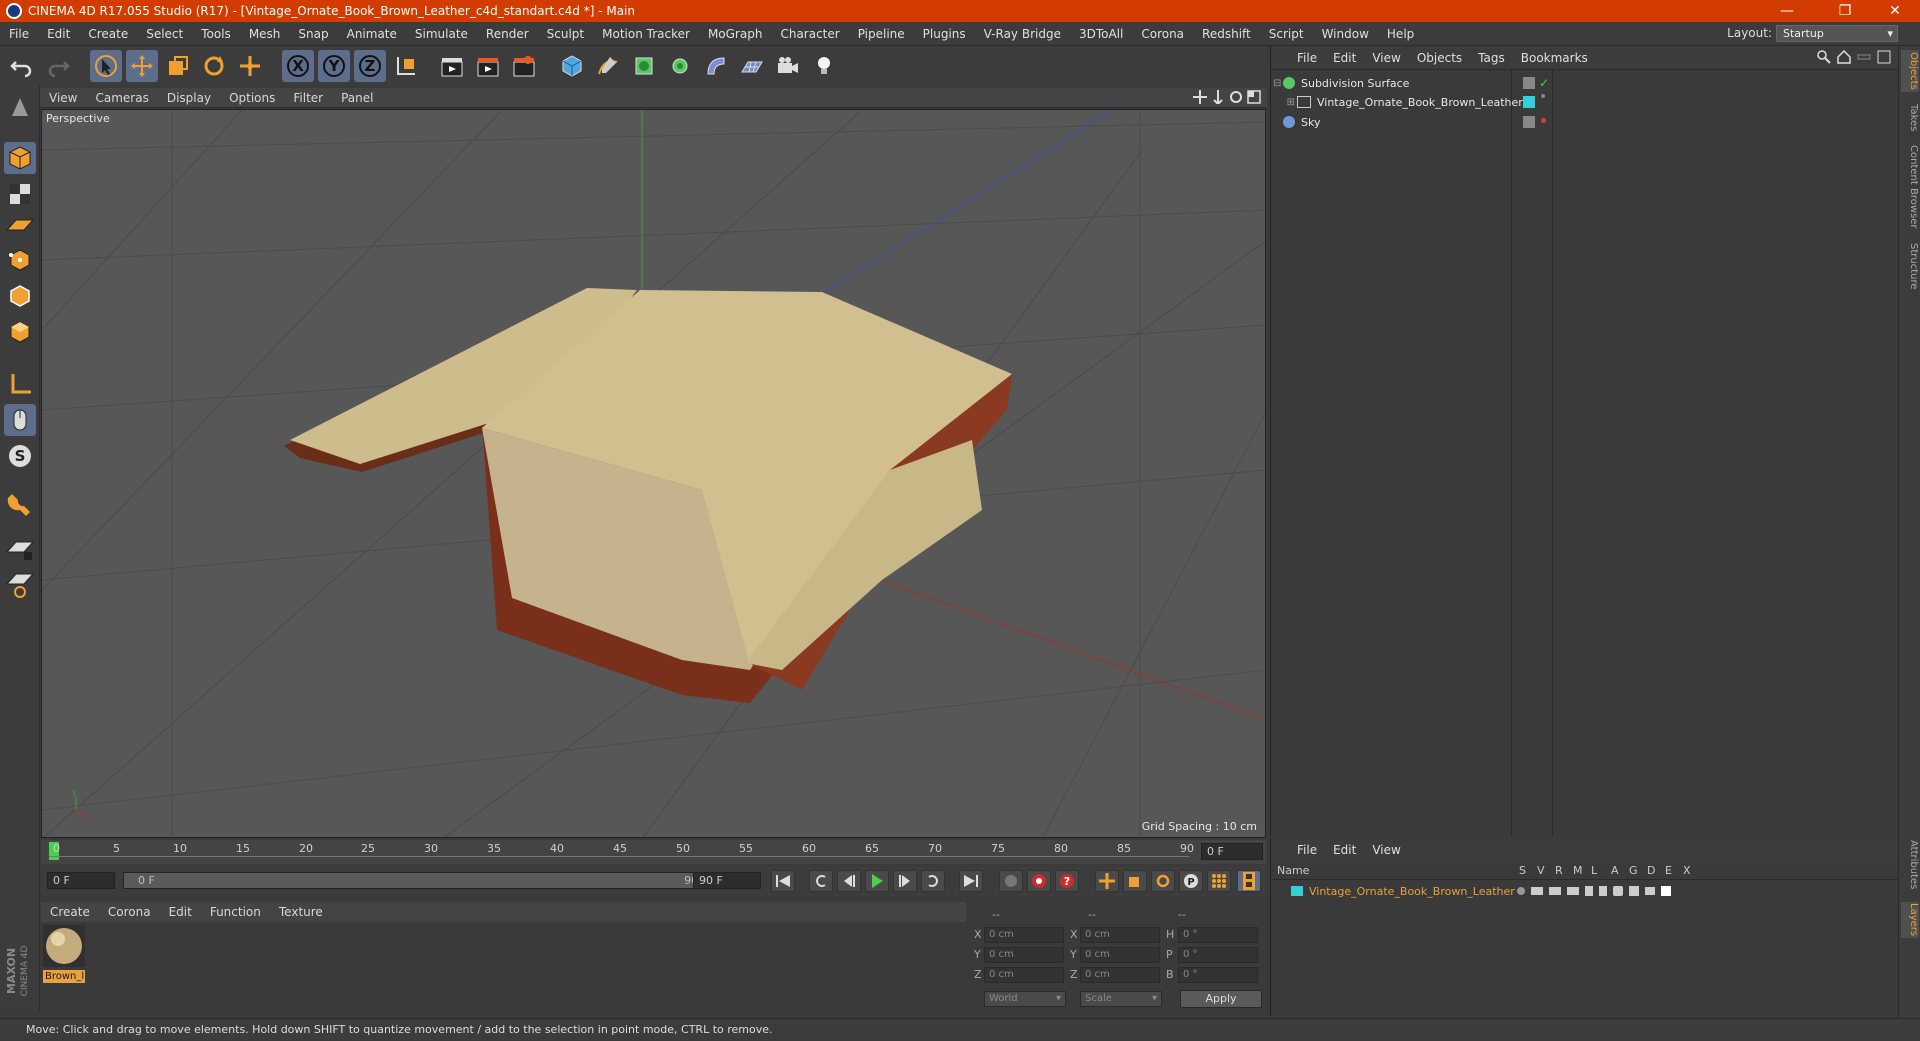  Describe the element at coordinates (1345, 34) in the screenshot. I see `menu-window: Window` at that location.